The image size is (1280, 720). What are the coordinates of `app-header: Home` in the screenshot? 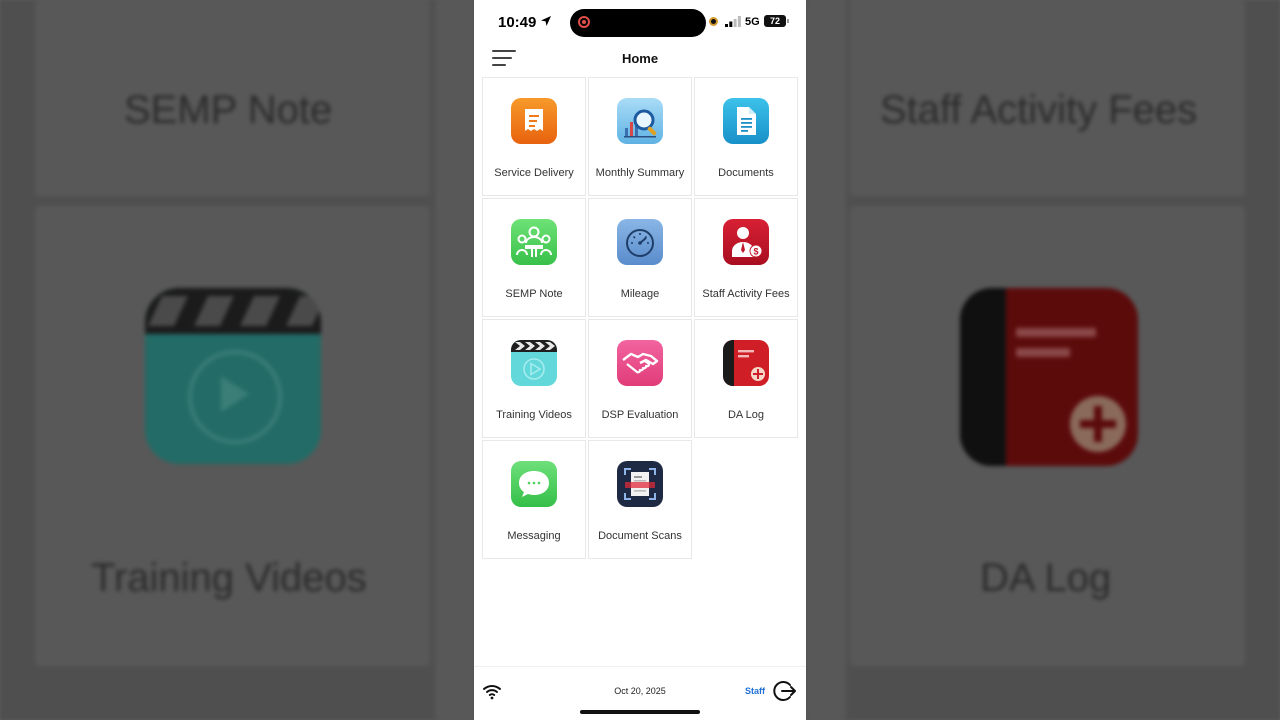 It's located at (640, 59).